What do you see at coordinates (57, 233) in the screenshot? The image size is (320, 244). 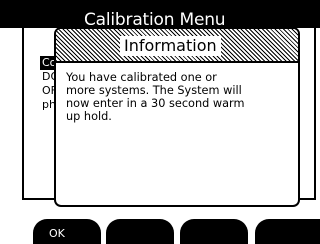 I see `ok-softkey-label: OK` at bounding box center [57, 233].